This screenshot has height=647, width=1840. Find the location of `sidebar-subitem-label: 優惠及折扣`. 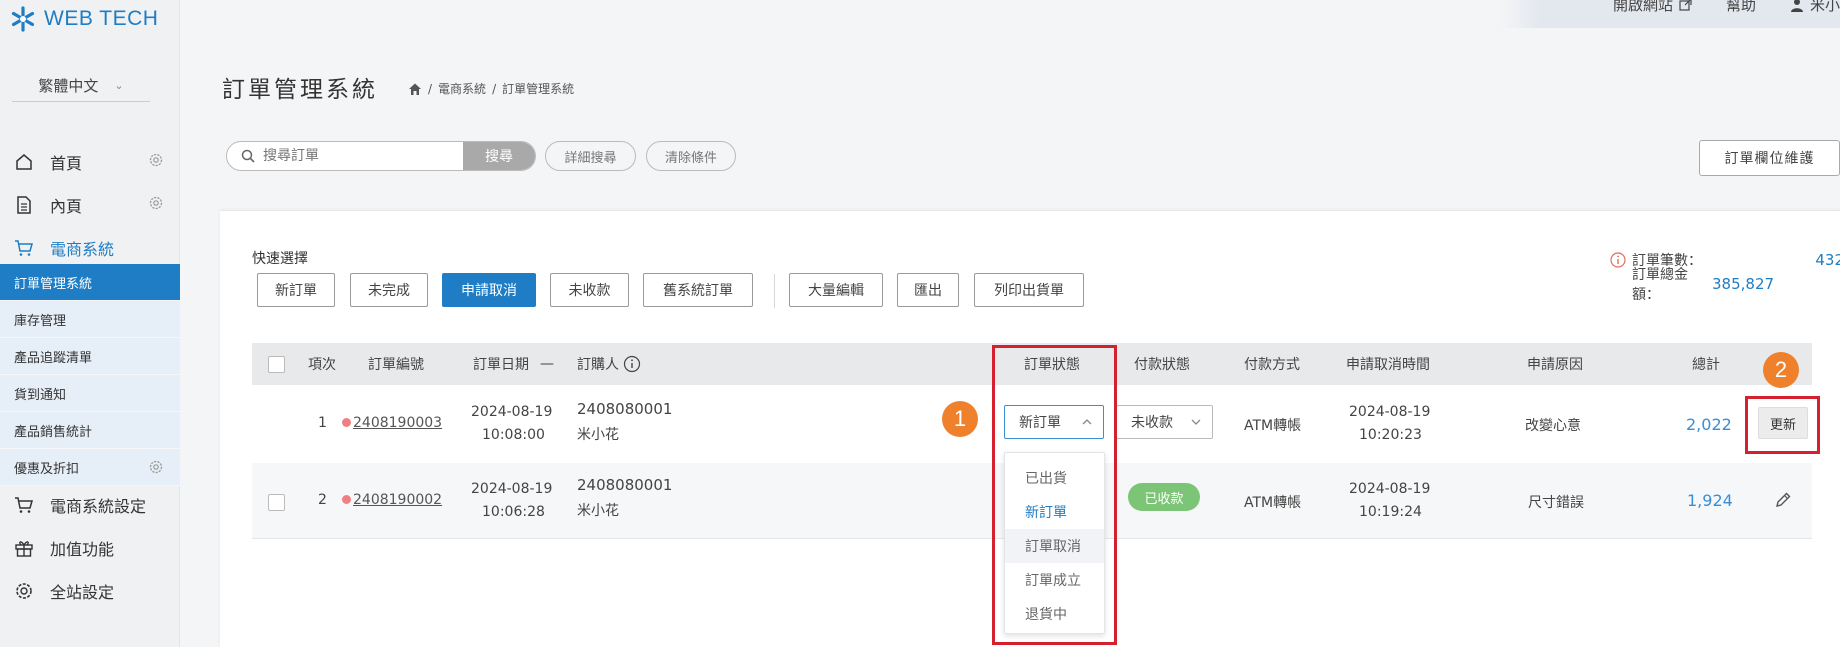

sidebar-subitem-label: 優惠及折扣 is located at coordinates (47, 469).